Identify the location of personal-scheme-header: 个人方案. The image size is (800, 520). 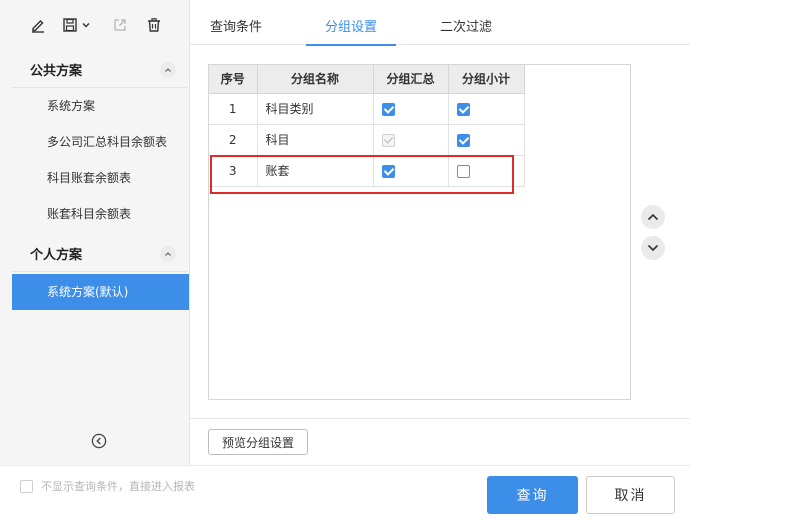
(100, 254).